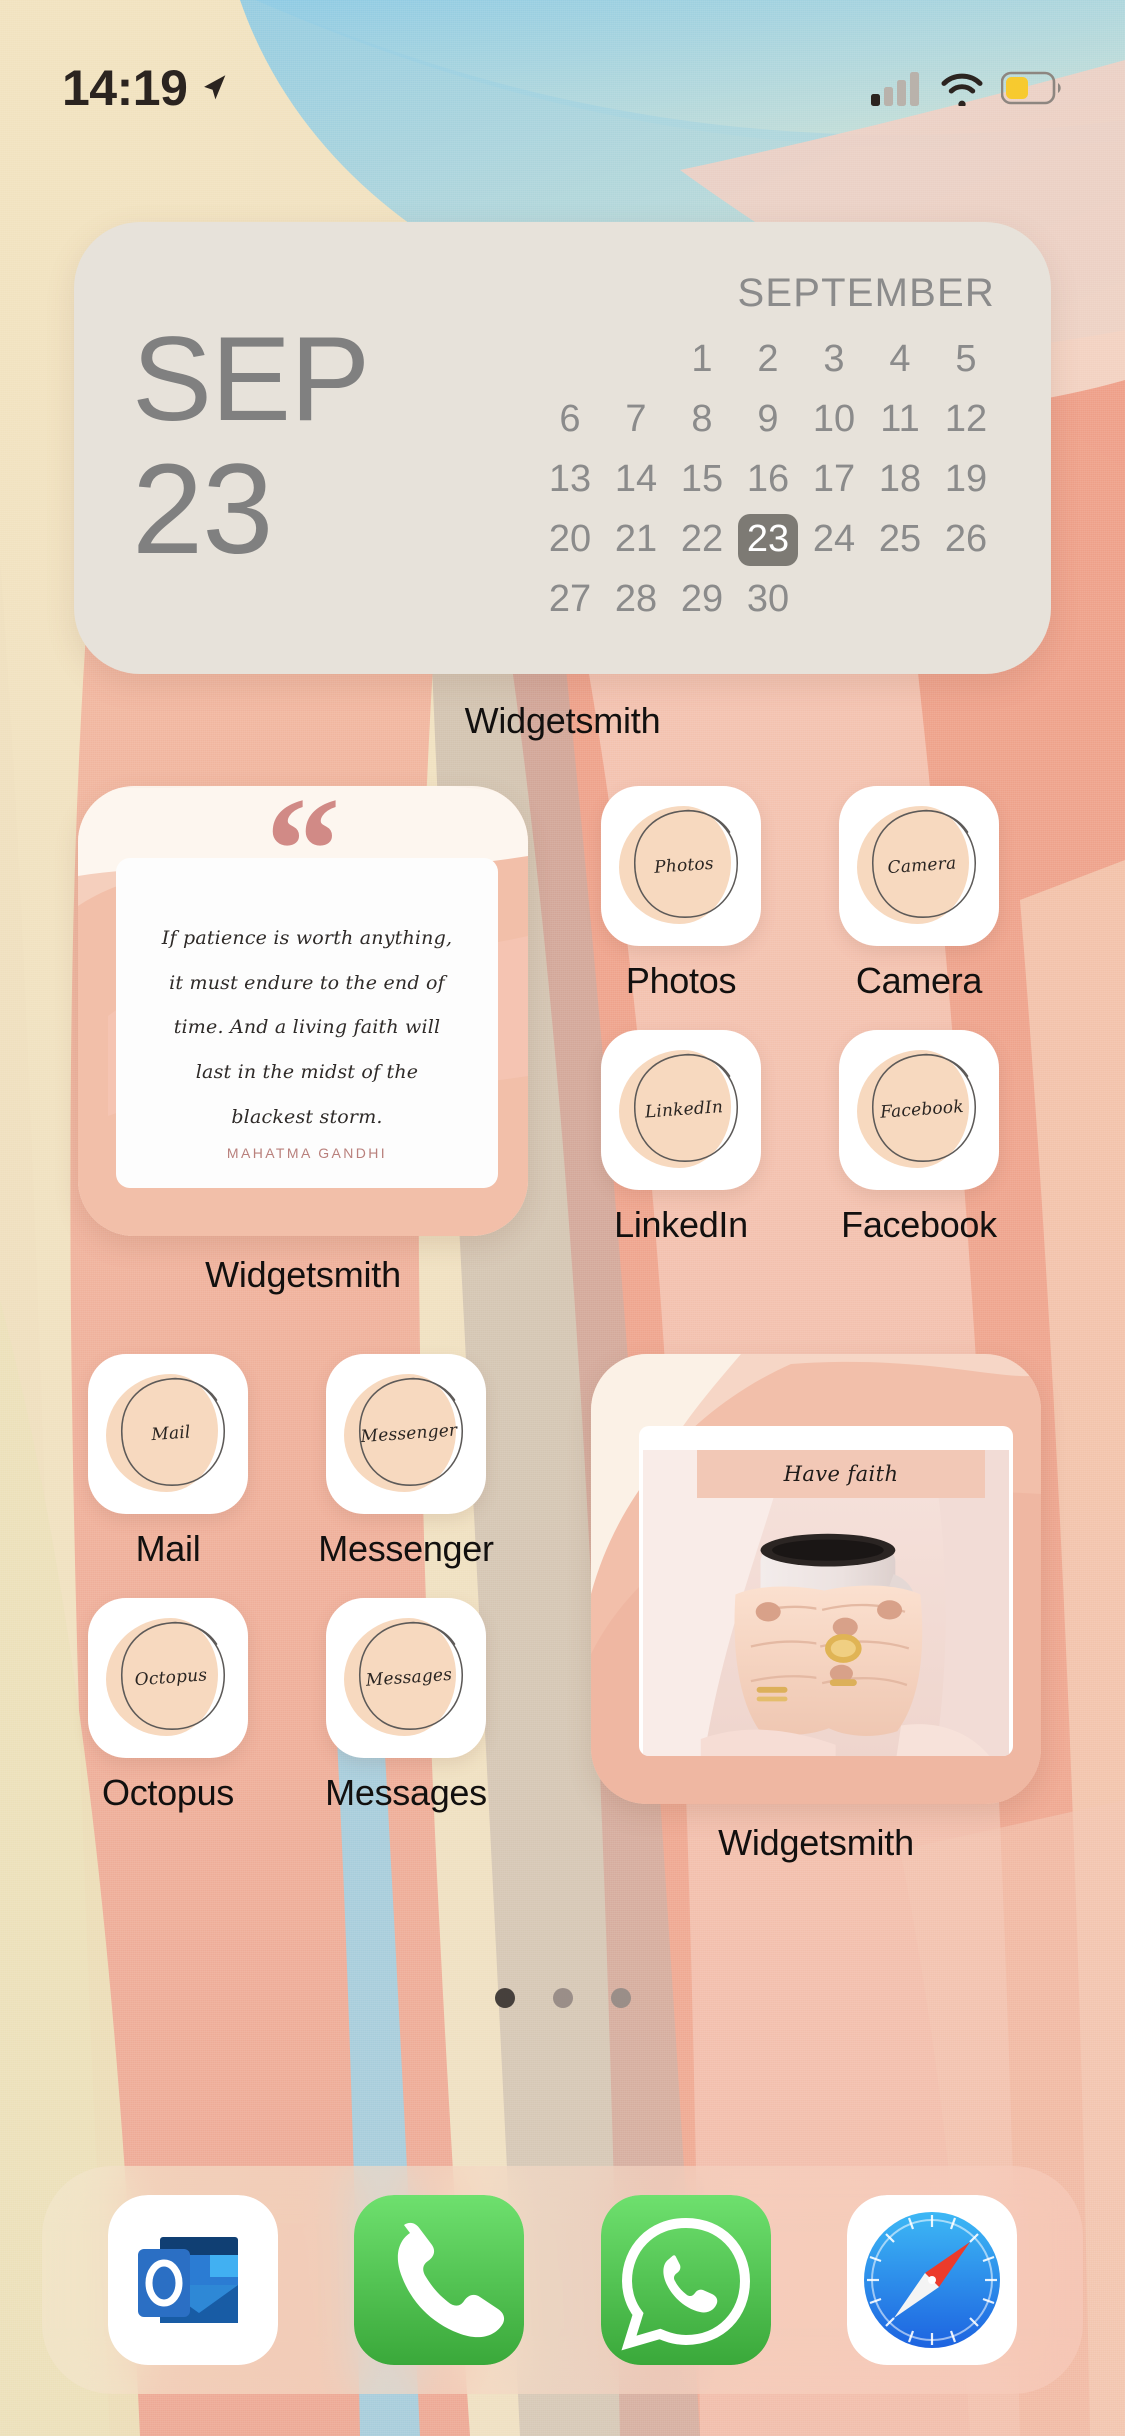  I want to click on calendar-cell: 21, so click(636, 539).